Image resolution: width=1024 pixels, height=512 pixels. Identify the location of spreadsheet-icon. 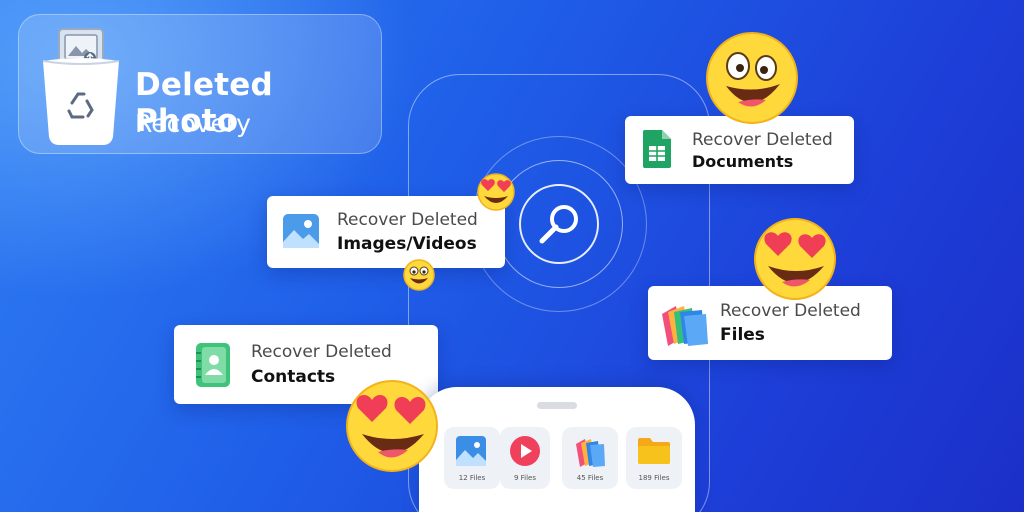
(657, 149).